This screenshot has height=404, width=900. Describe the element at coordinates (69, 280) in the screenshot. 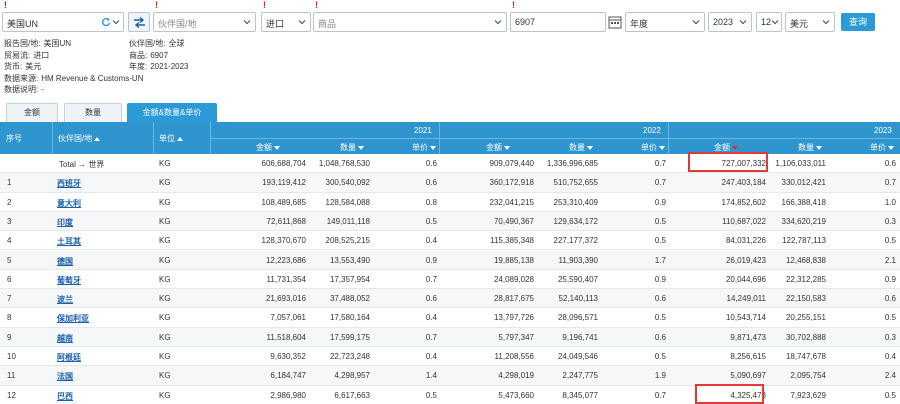

I see `cell-partner: 葡萄牙` at that location.